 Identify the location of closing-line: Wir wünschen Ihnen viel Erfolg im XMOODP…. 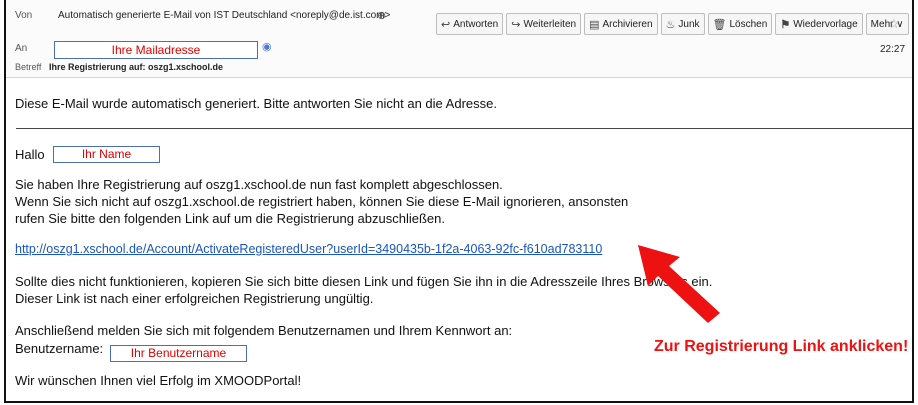
(158, 380).